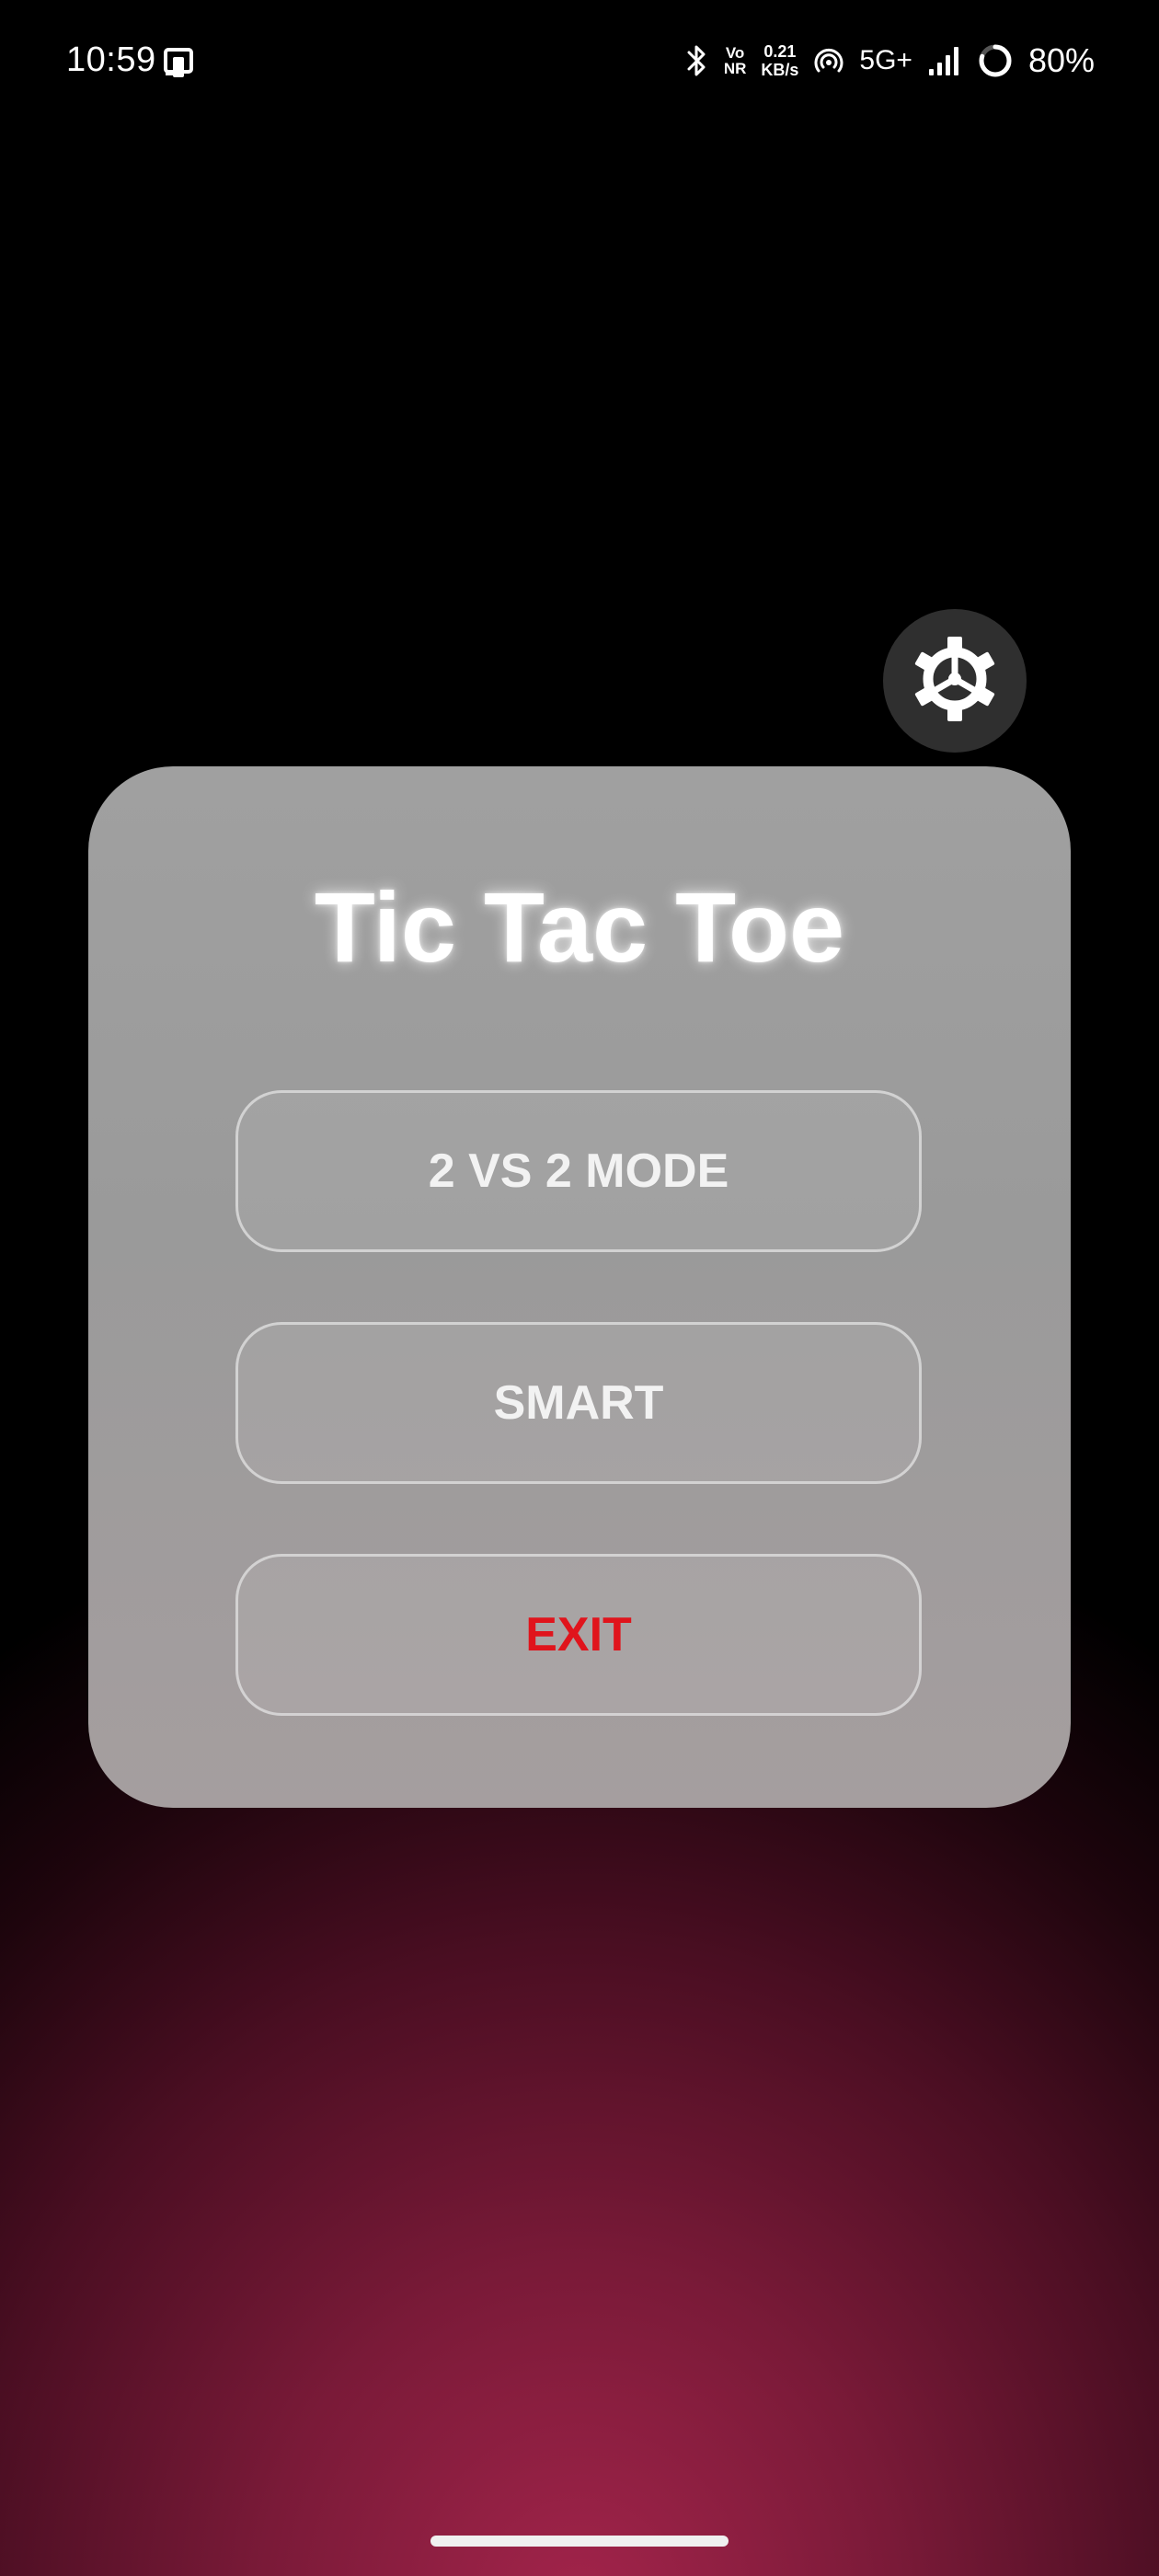 The width and height of the screenshot is (1159, 2576). Describe the element at coordinates (578, 1635) in the screenshot. I see `exit-button: EXIT` at that location.